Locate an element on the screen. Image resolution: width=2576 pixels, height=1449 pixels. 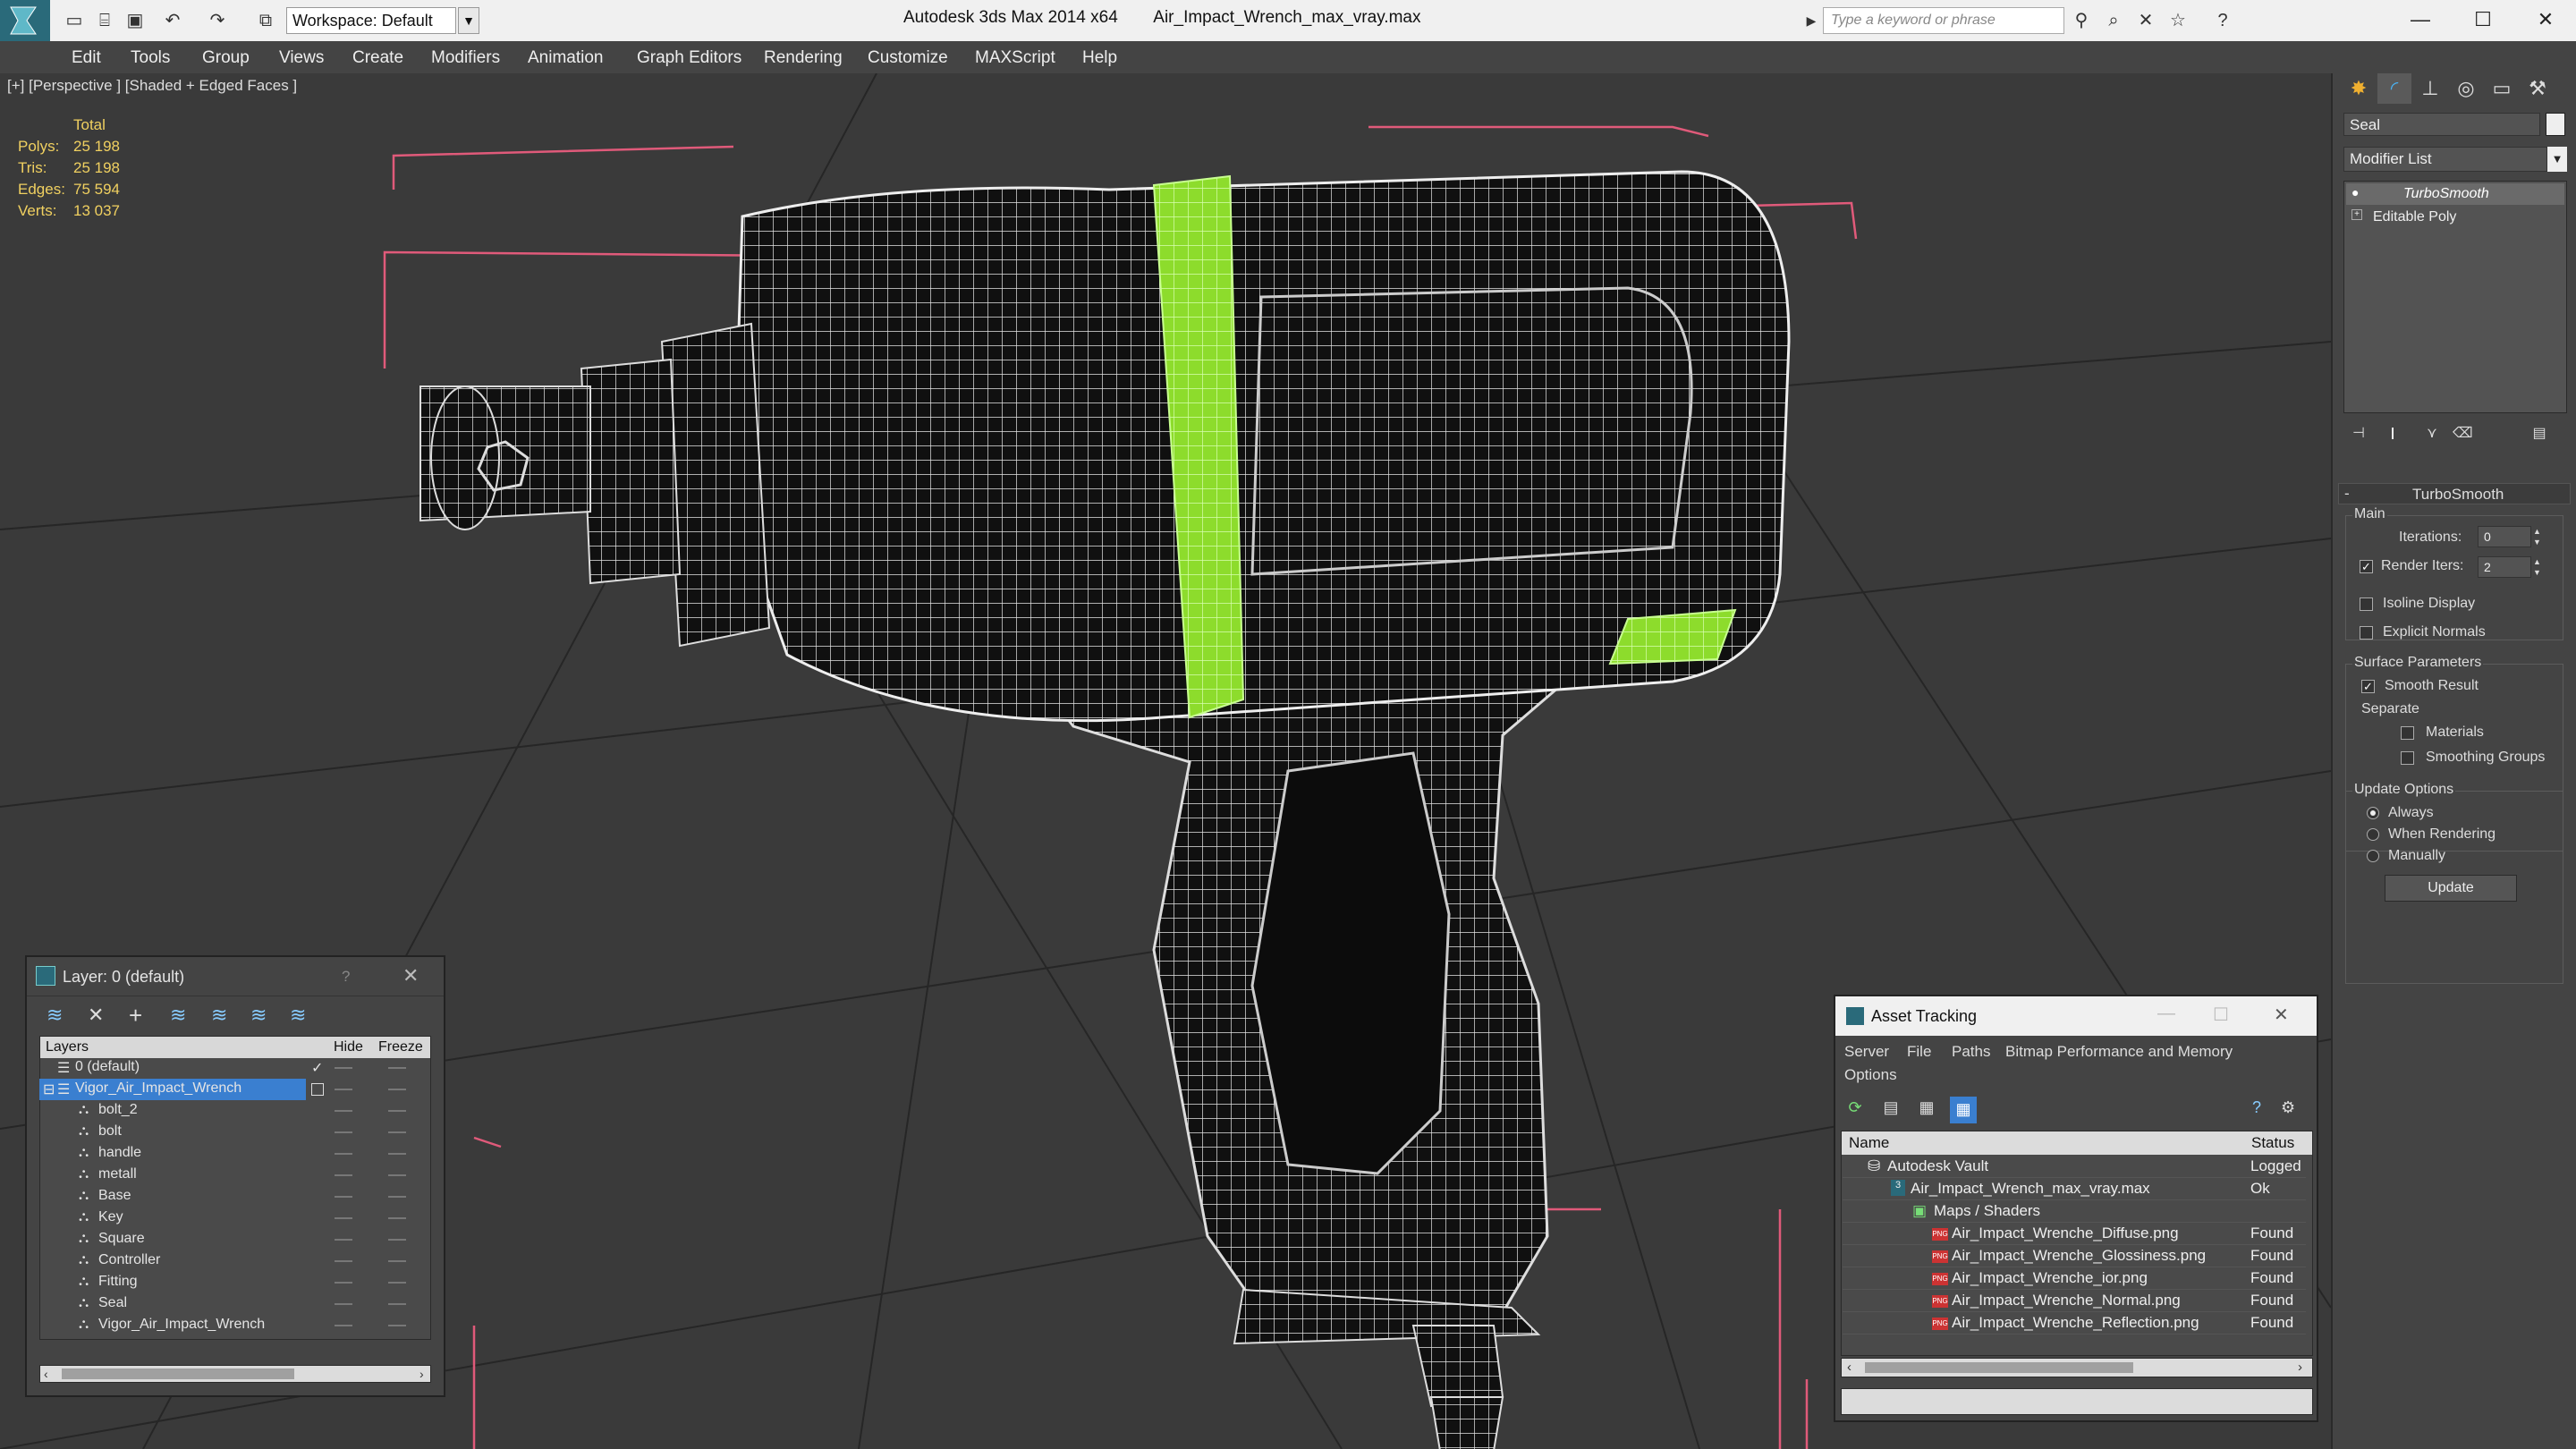
make-unique-icon: ⋎ is located at coordinates (2432, 434).